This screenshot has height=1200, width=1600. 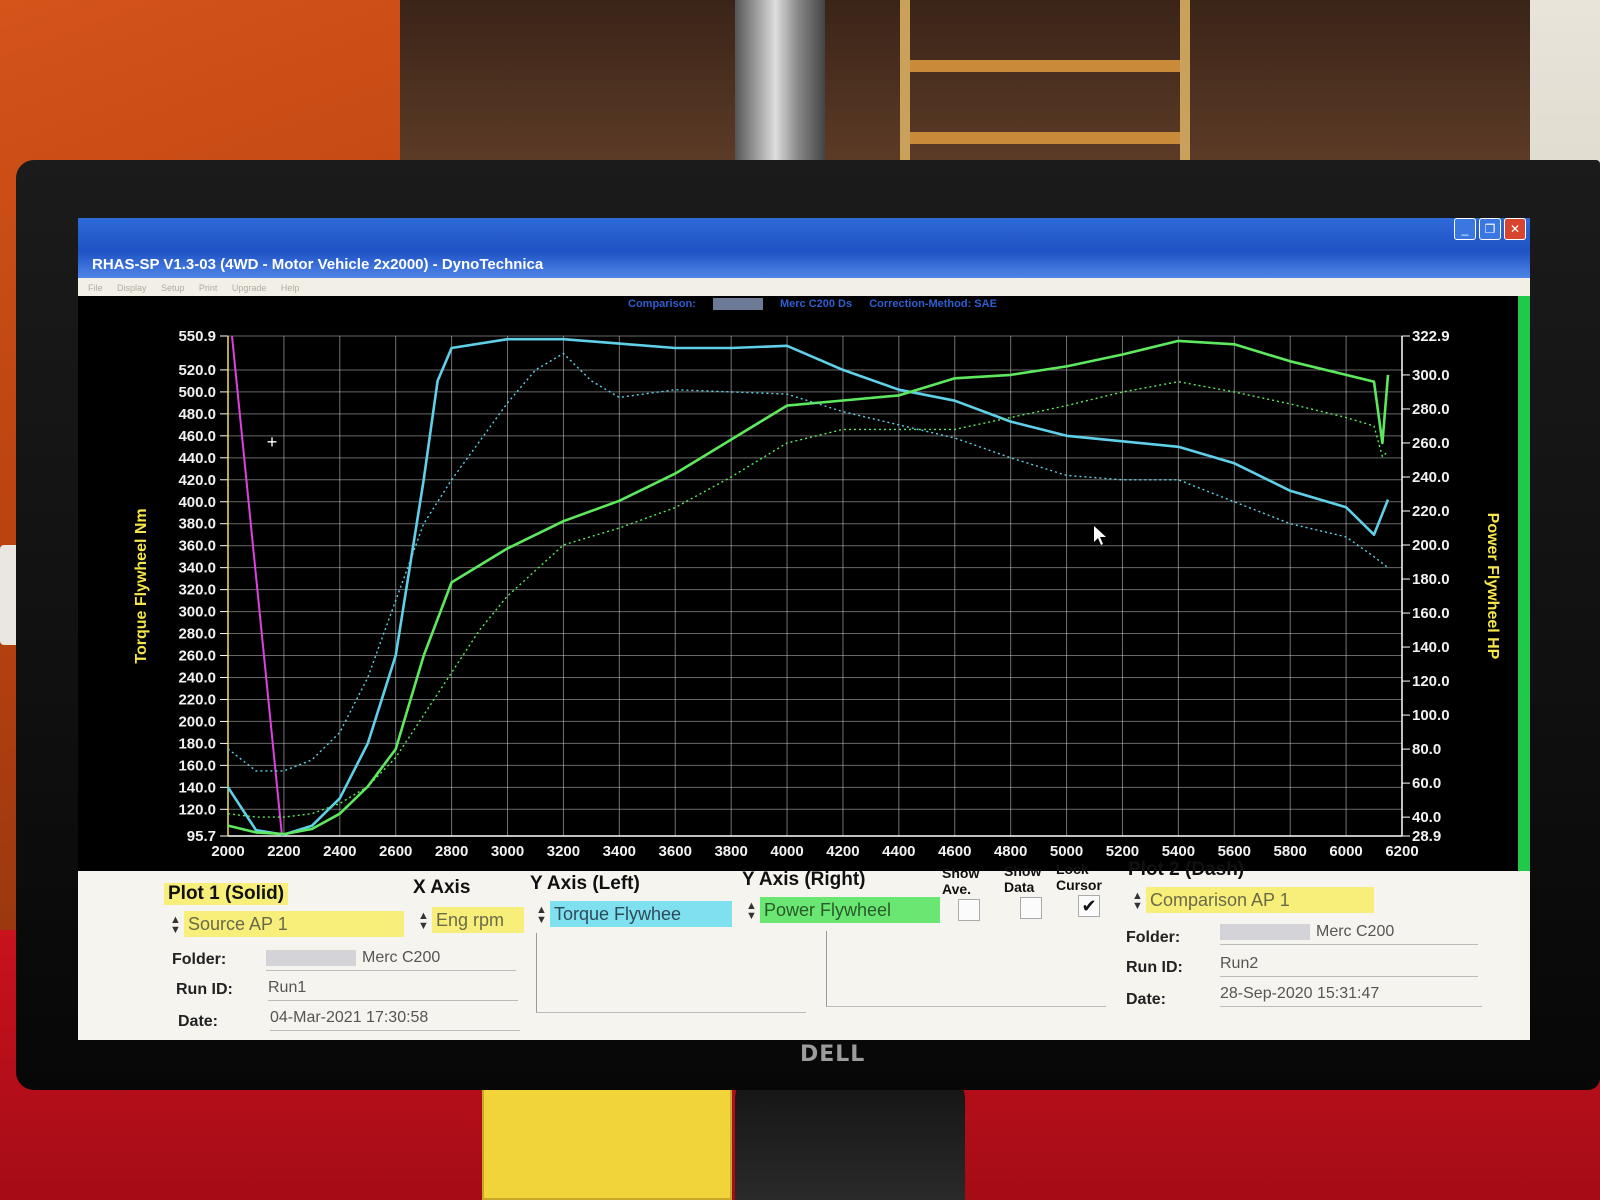 What do you see at coordinates (1431, 681) in the screenshot?
I see `y-right-tick-label: 120.0` at bounding box center [1431, 681].